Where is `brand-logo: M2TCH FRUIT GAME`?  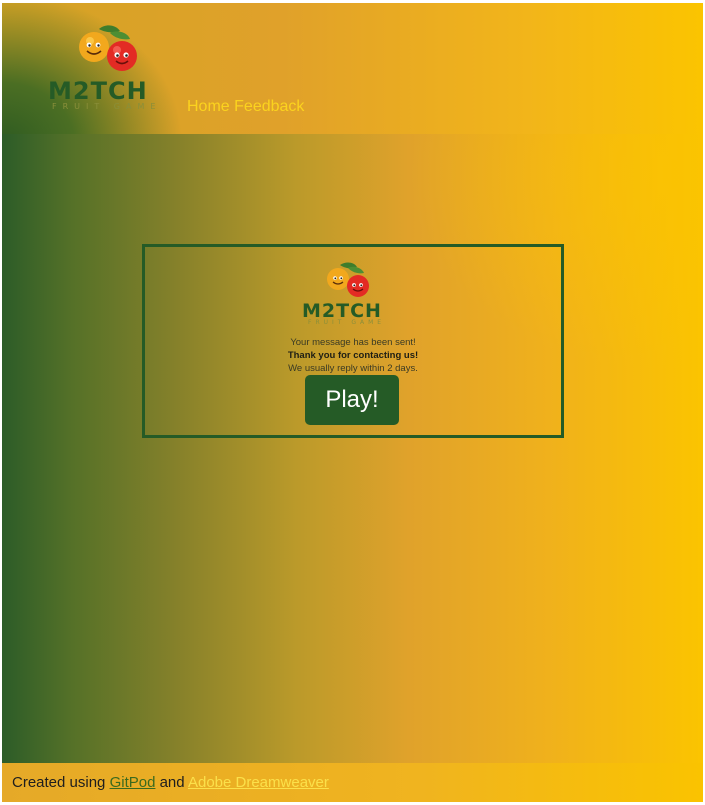
brand-logo: M2TCH FRUIT GAME is located at coordinates (109, 68).